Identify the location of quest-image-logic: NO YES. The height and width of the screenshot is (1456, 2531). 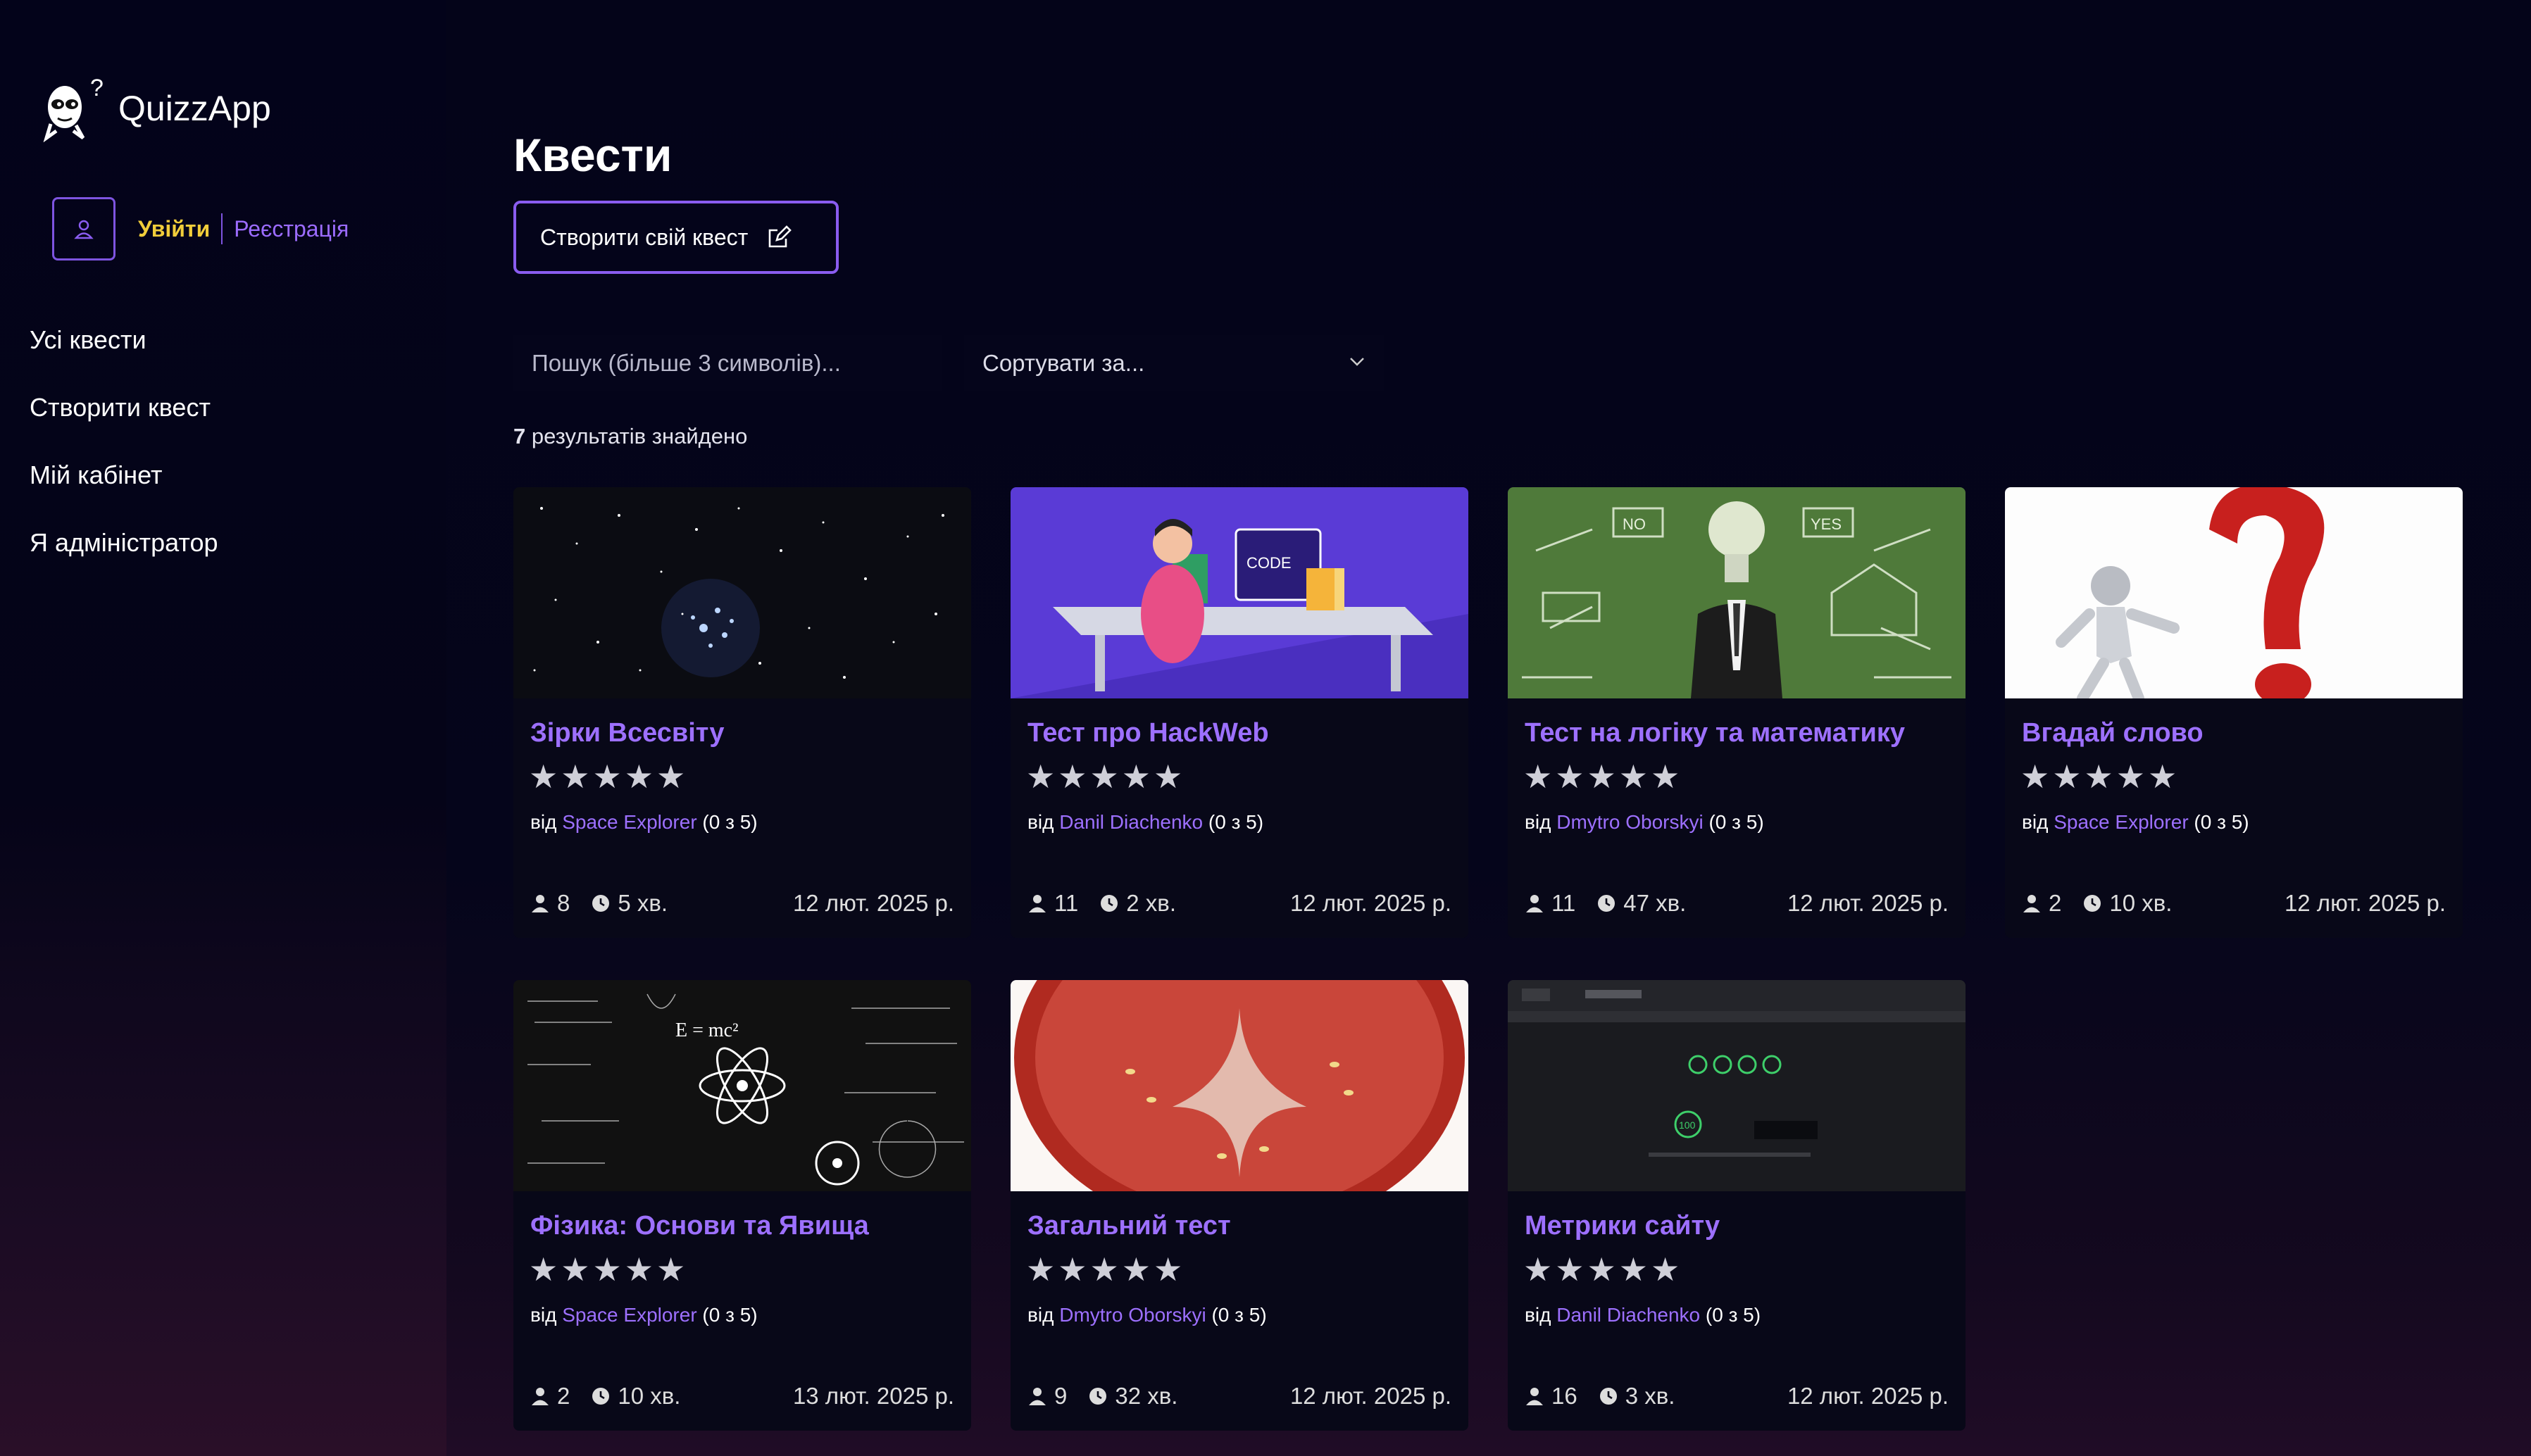
(1737, 592).